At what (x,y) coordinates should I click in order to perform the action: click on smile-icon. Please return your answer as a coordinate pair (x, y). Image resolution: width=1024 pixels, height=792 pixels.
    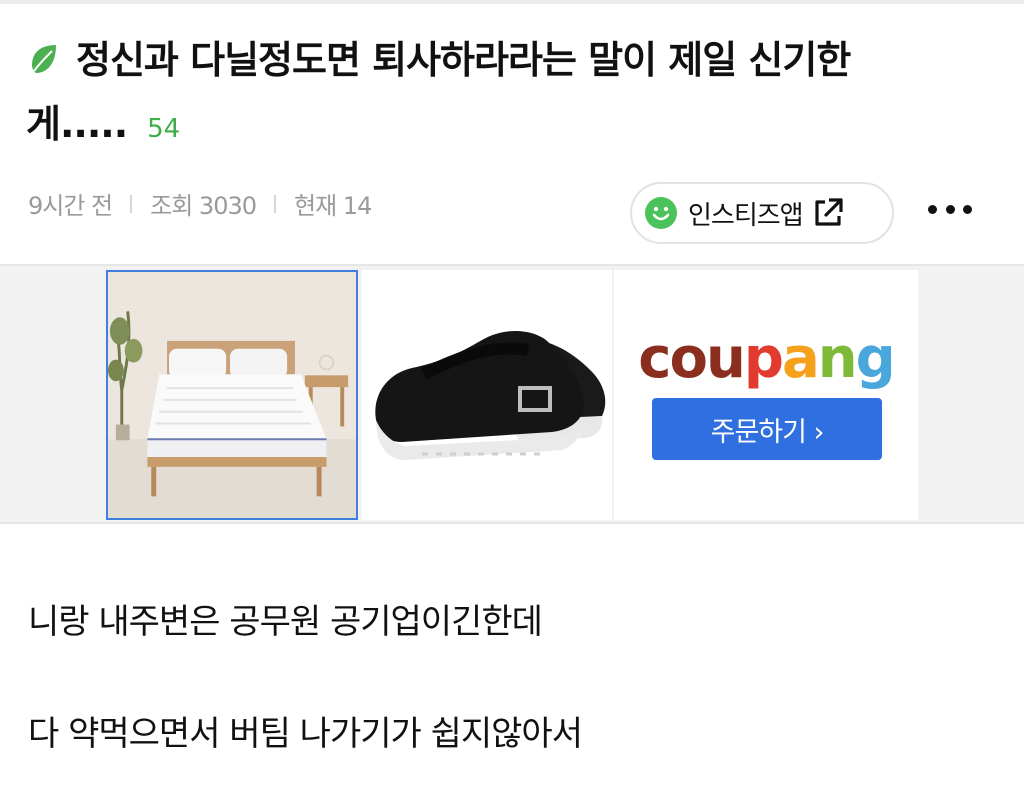
    Looking at the image, I should click on (661, 213).